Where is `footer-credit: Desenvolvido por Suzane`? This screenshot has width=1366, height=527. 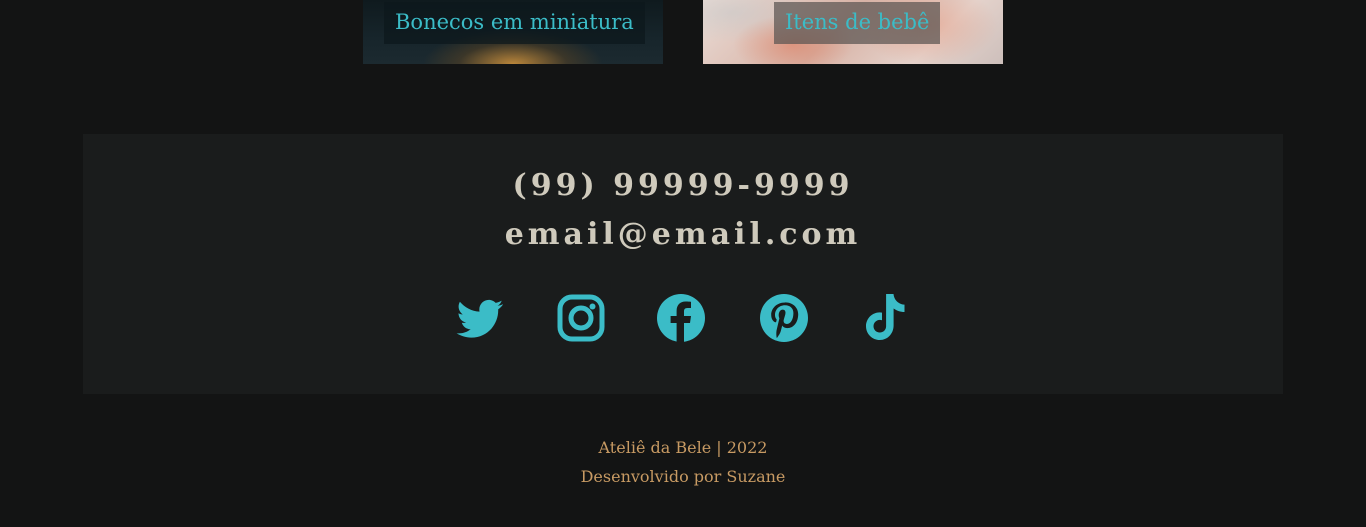 footer-credit: Desenvolvido por Suzane is located at coordinates (683, 476).